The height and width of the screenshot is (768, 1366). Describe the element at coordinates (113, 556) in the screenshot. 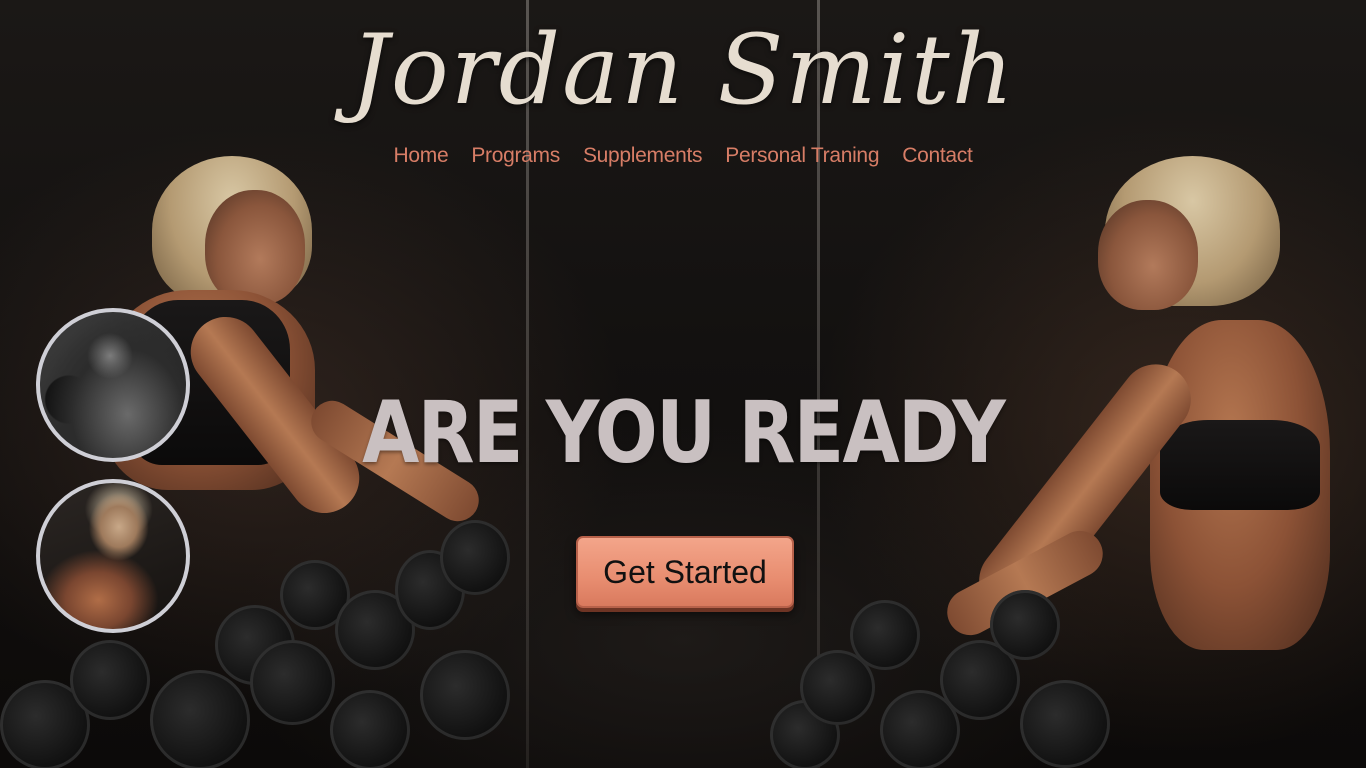

I see `thumbnail-female-athlete` at that location.